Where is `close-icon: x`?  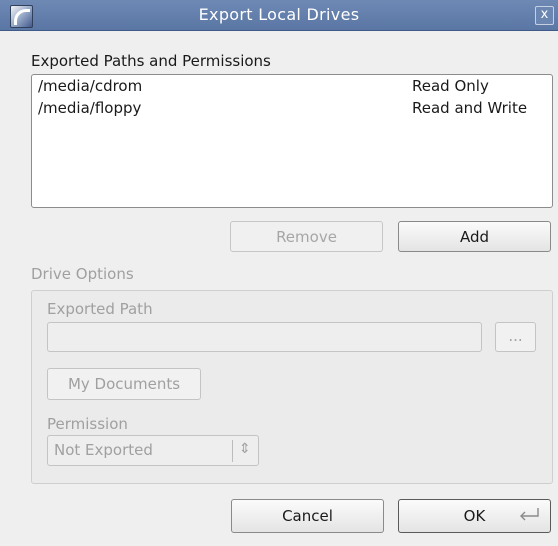 close-icon: x is located at coordinates (544, 15).